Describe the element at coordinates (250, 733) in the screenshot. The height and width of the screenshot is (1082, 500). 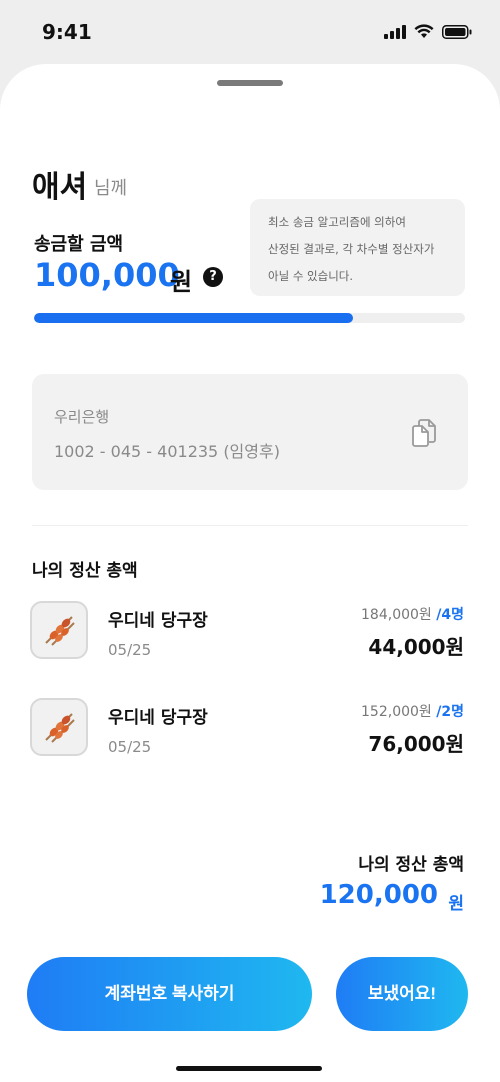
I see `settlement-row: 우디네 당구장 05/25 152,000원 /2명 76,000원` at that location.